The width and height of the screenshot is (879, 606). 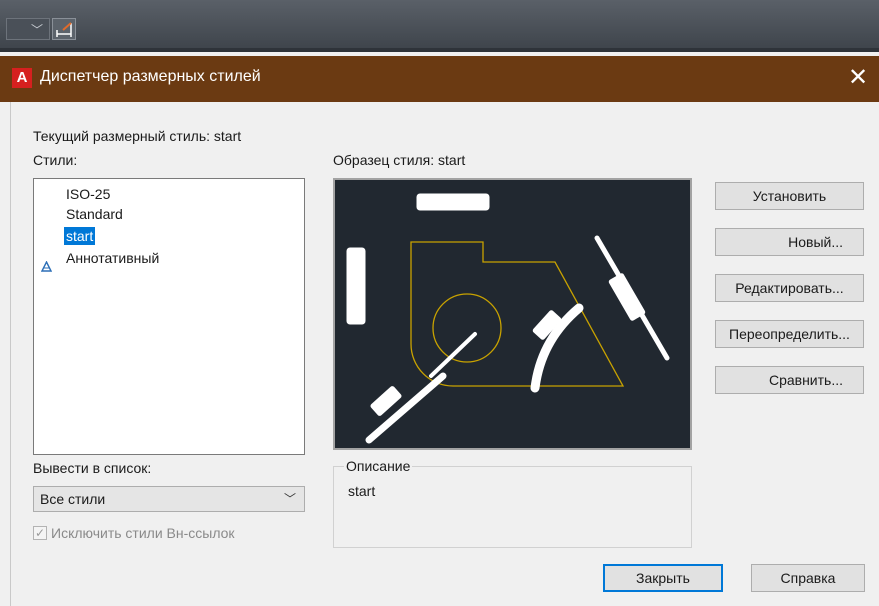 I want to click on set-current-button: Установить, so click(x=789, y=196).